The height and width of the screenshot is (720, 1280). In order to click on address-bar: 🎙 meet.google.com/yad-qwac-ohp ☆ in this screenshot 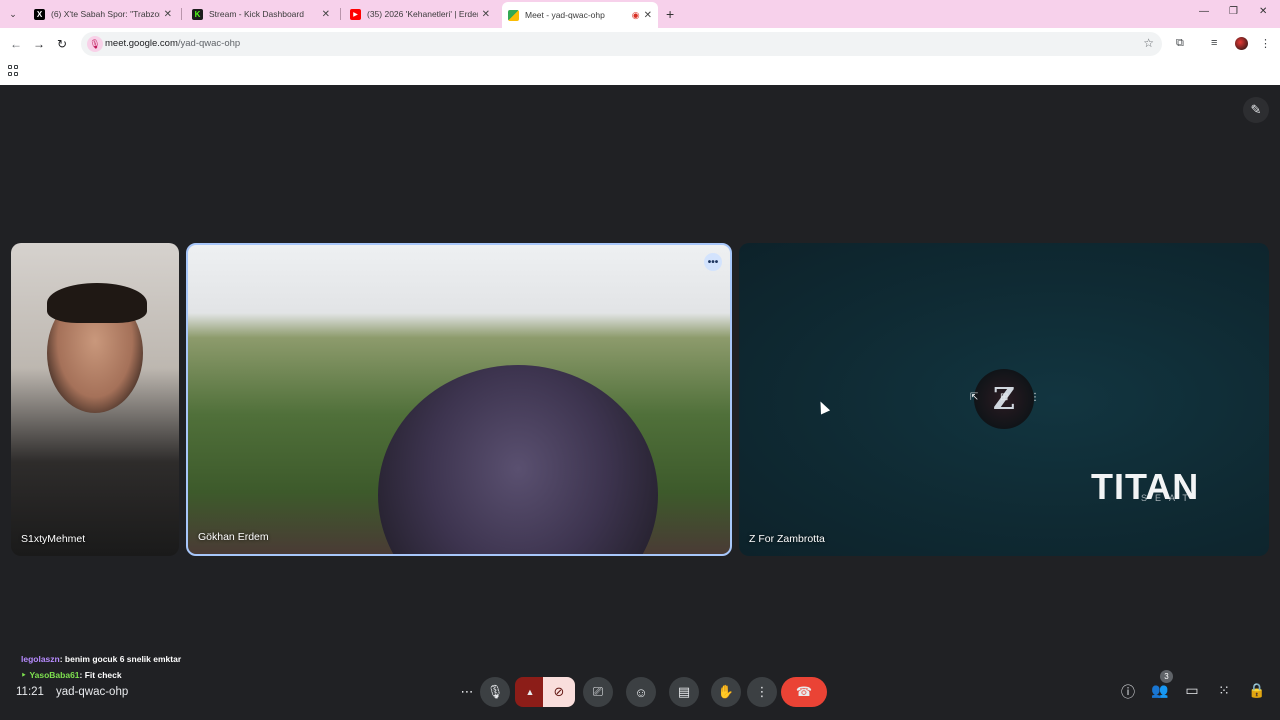, I will do `click(621, 44)`.